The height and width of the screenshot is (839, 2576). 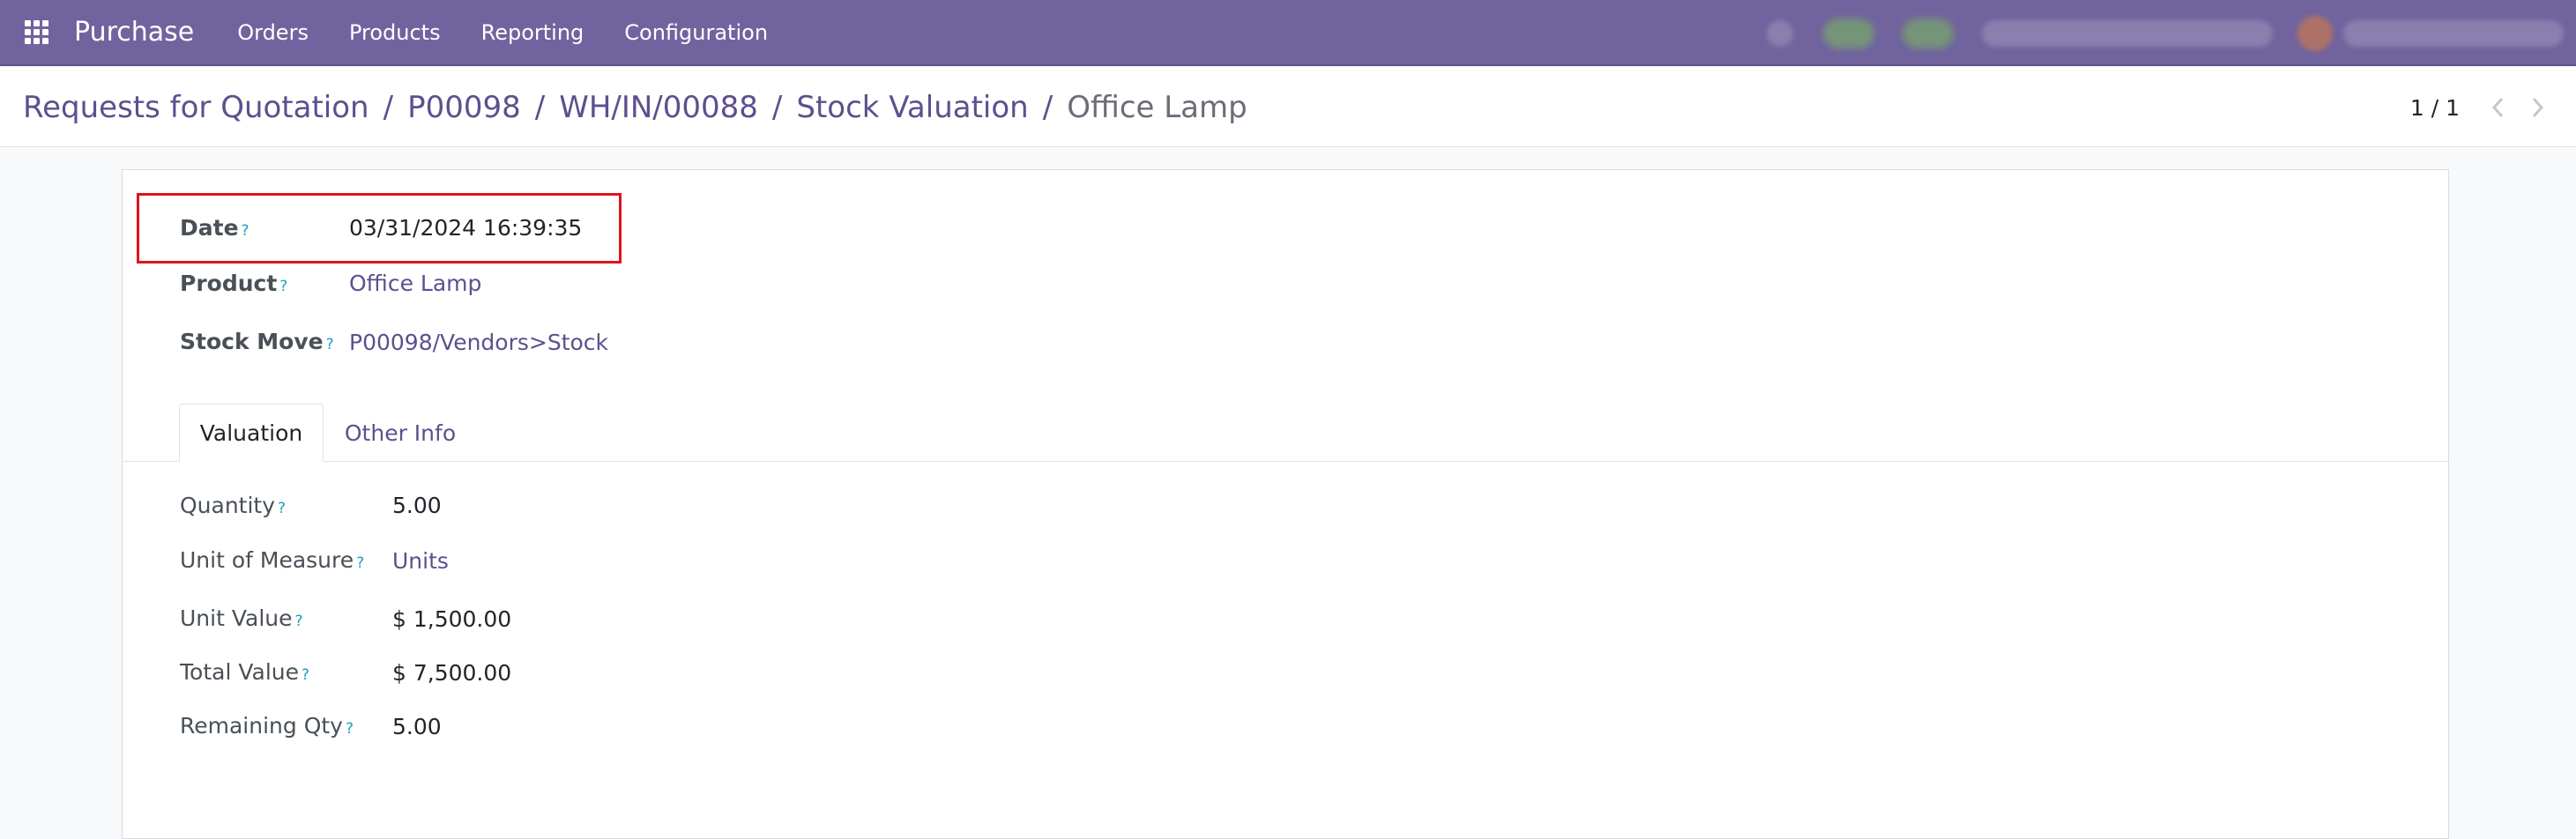 What do you see at coordinates (1285, 461) in the screenshot?
I see `tabs-divider` at bounding box center [1285, 461].